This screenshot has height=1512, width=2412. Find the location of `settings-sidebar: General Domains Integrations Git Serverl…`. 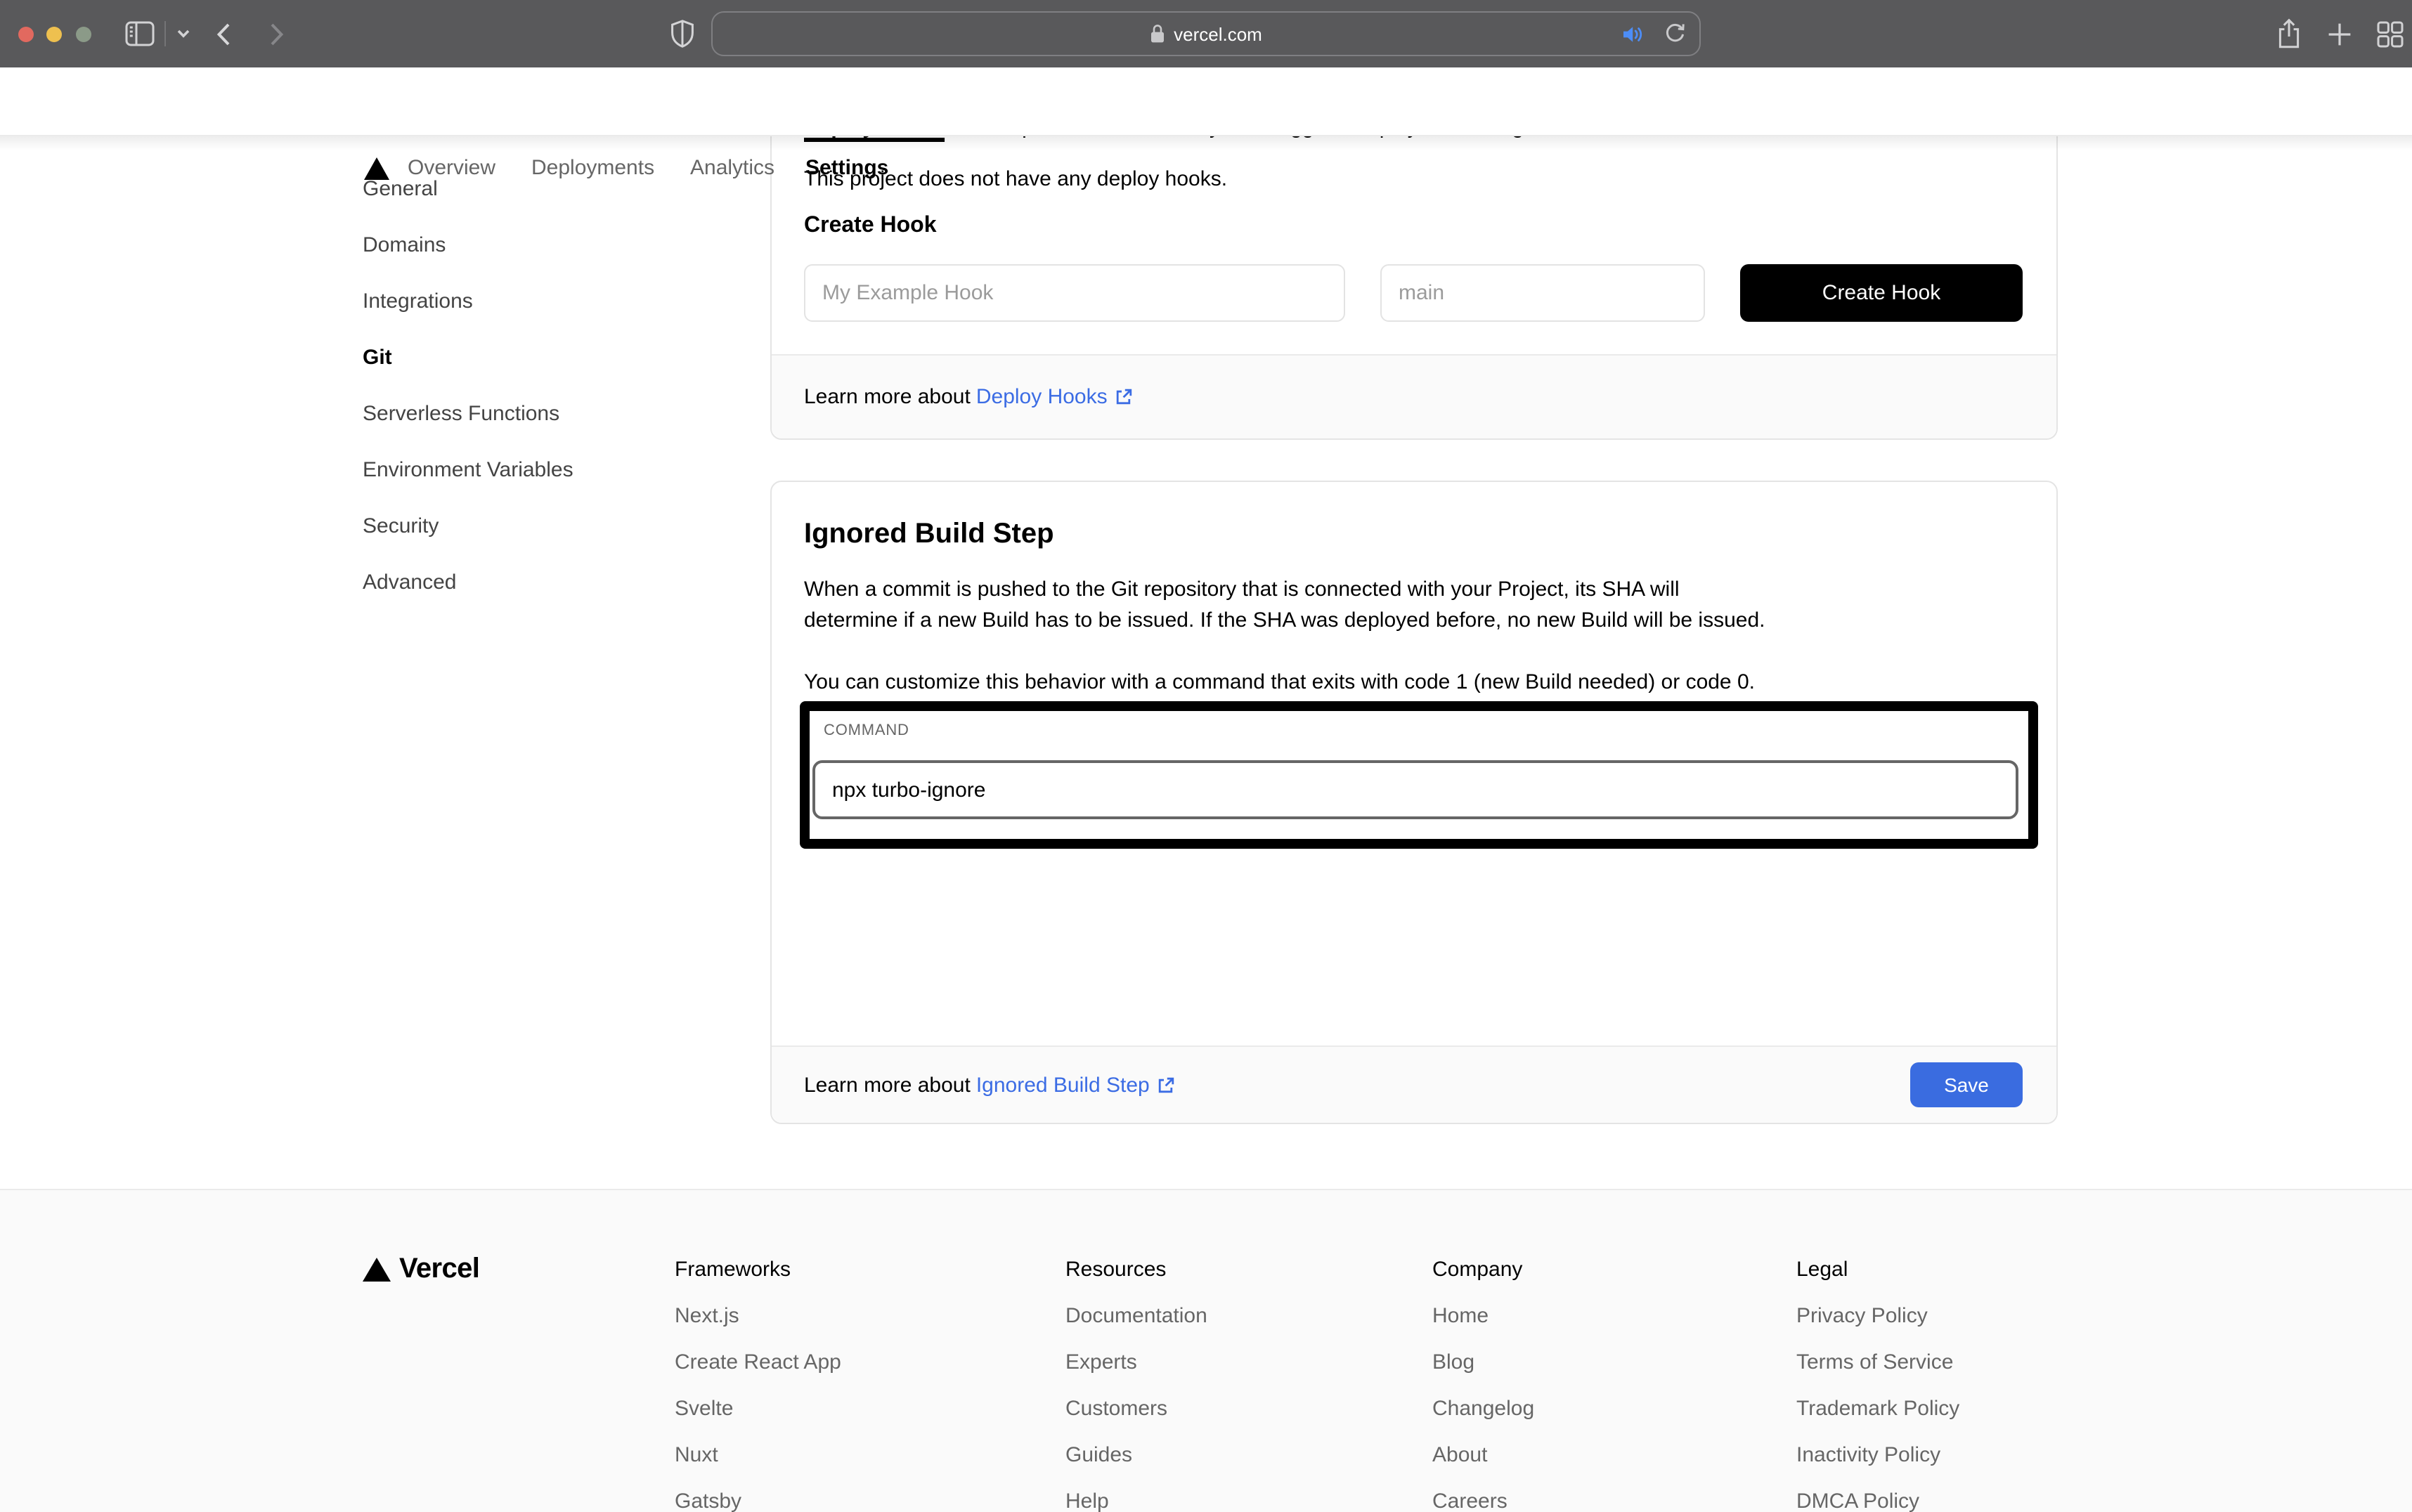

settings-sidebar: General Domains Integrations Git Serverl… is located at coordinates (468, 400).